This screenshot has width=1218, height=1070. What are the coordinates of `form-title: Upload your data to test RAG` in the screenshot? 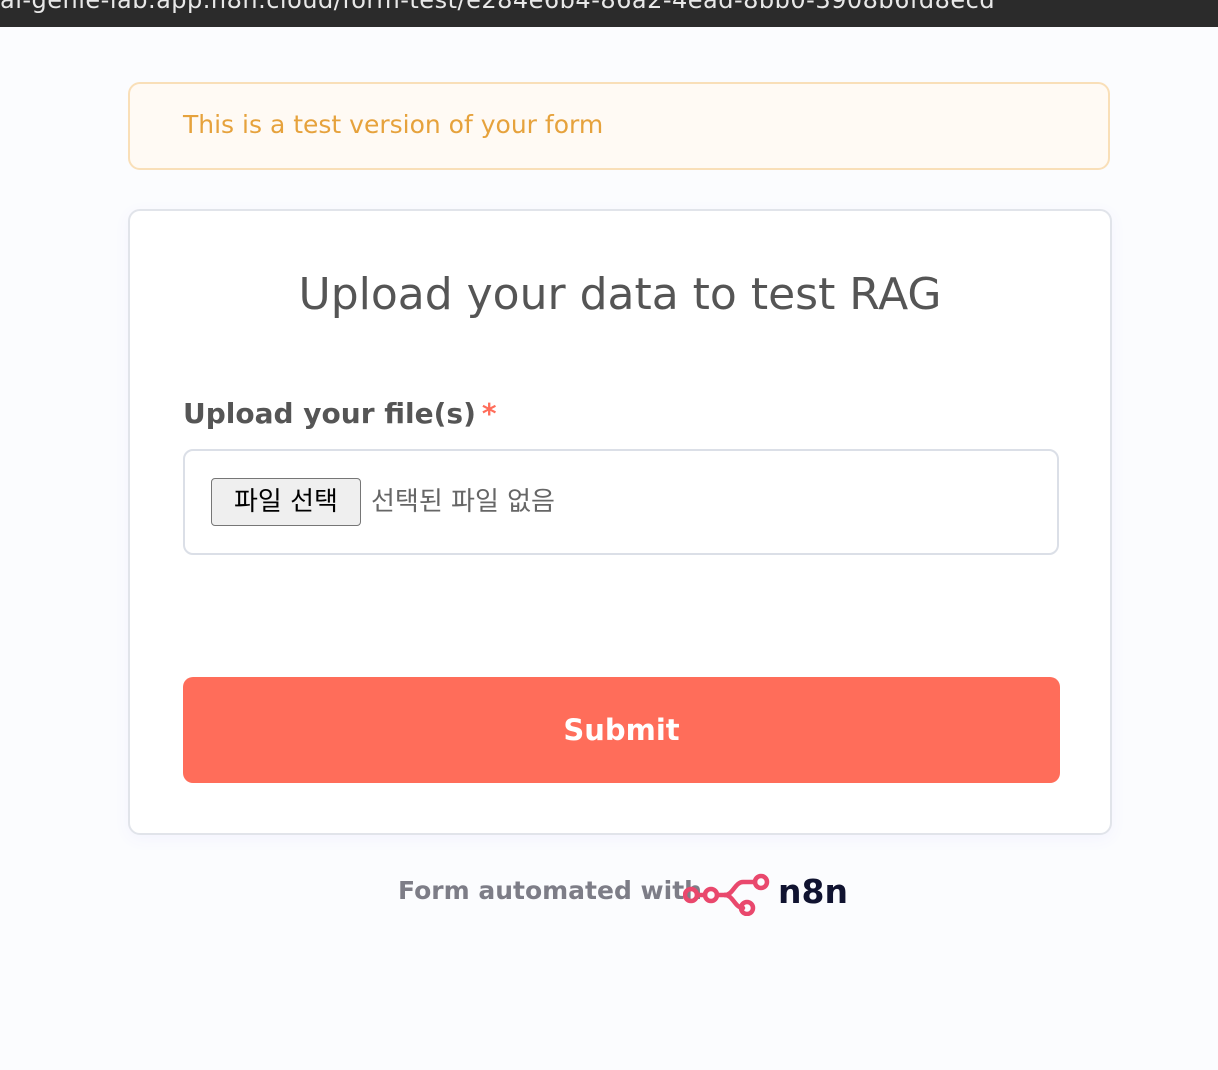 It's located at (620, 294).